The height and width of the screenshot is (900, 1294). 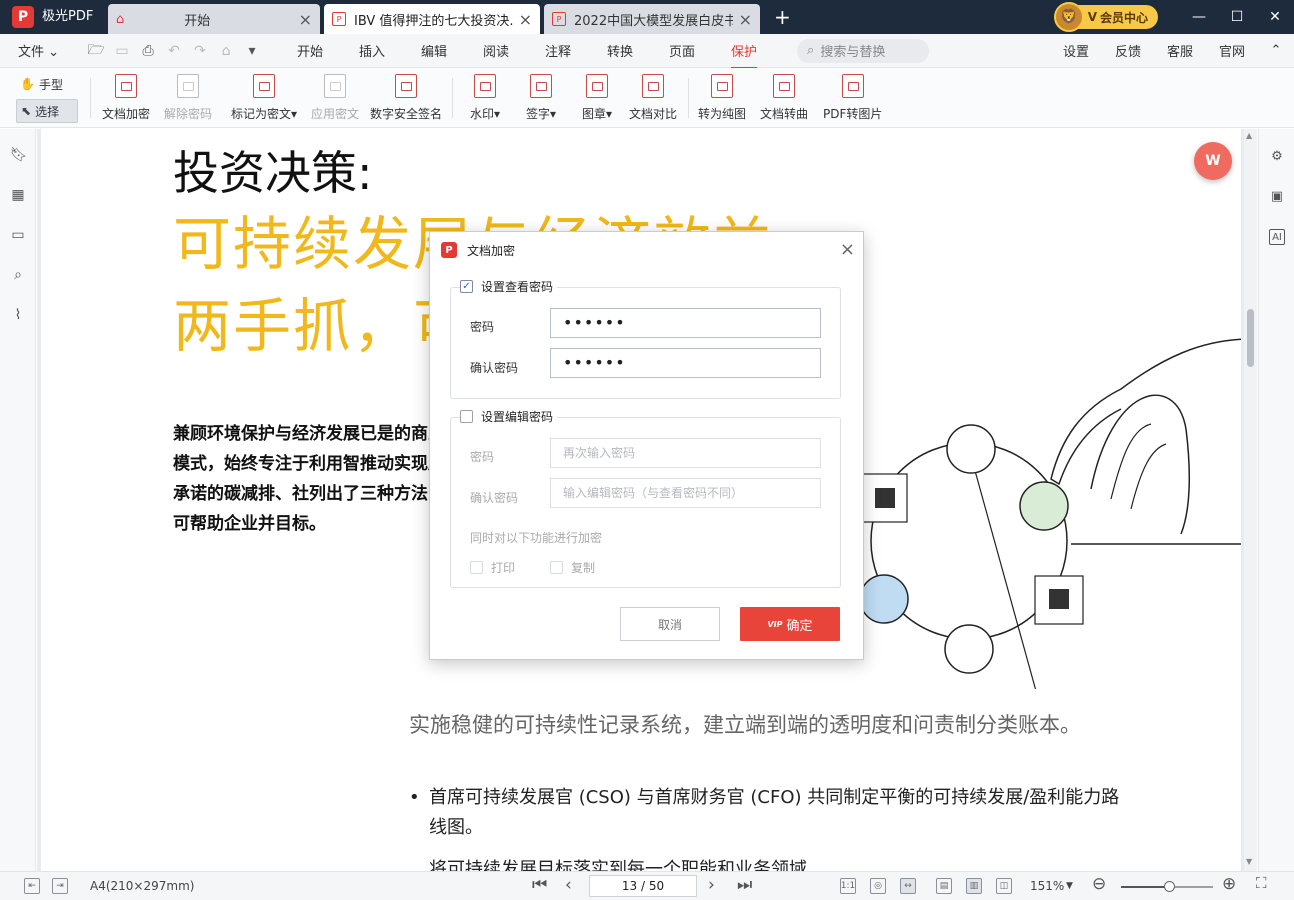 I want to click on zoom-slider-thumb, so click(x=1169, y=886).